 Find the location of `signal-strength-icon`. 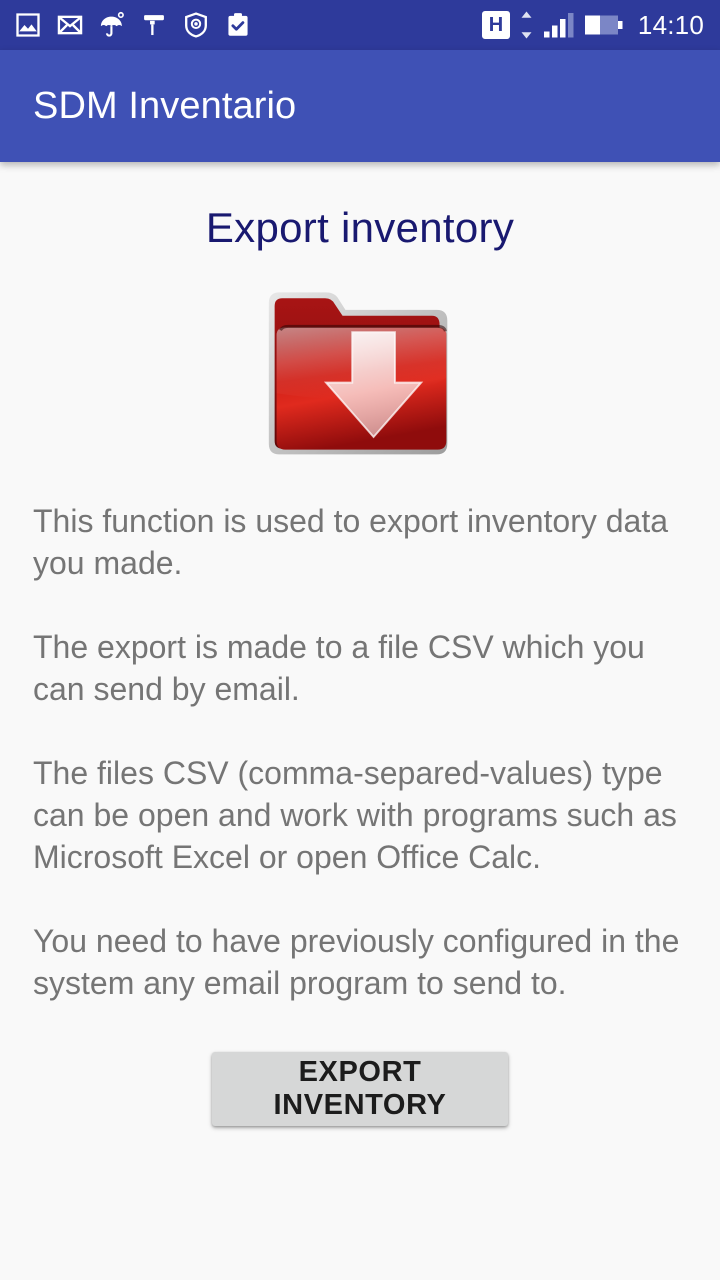

signal-strength-icon is located at coordinates (559, 25).